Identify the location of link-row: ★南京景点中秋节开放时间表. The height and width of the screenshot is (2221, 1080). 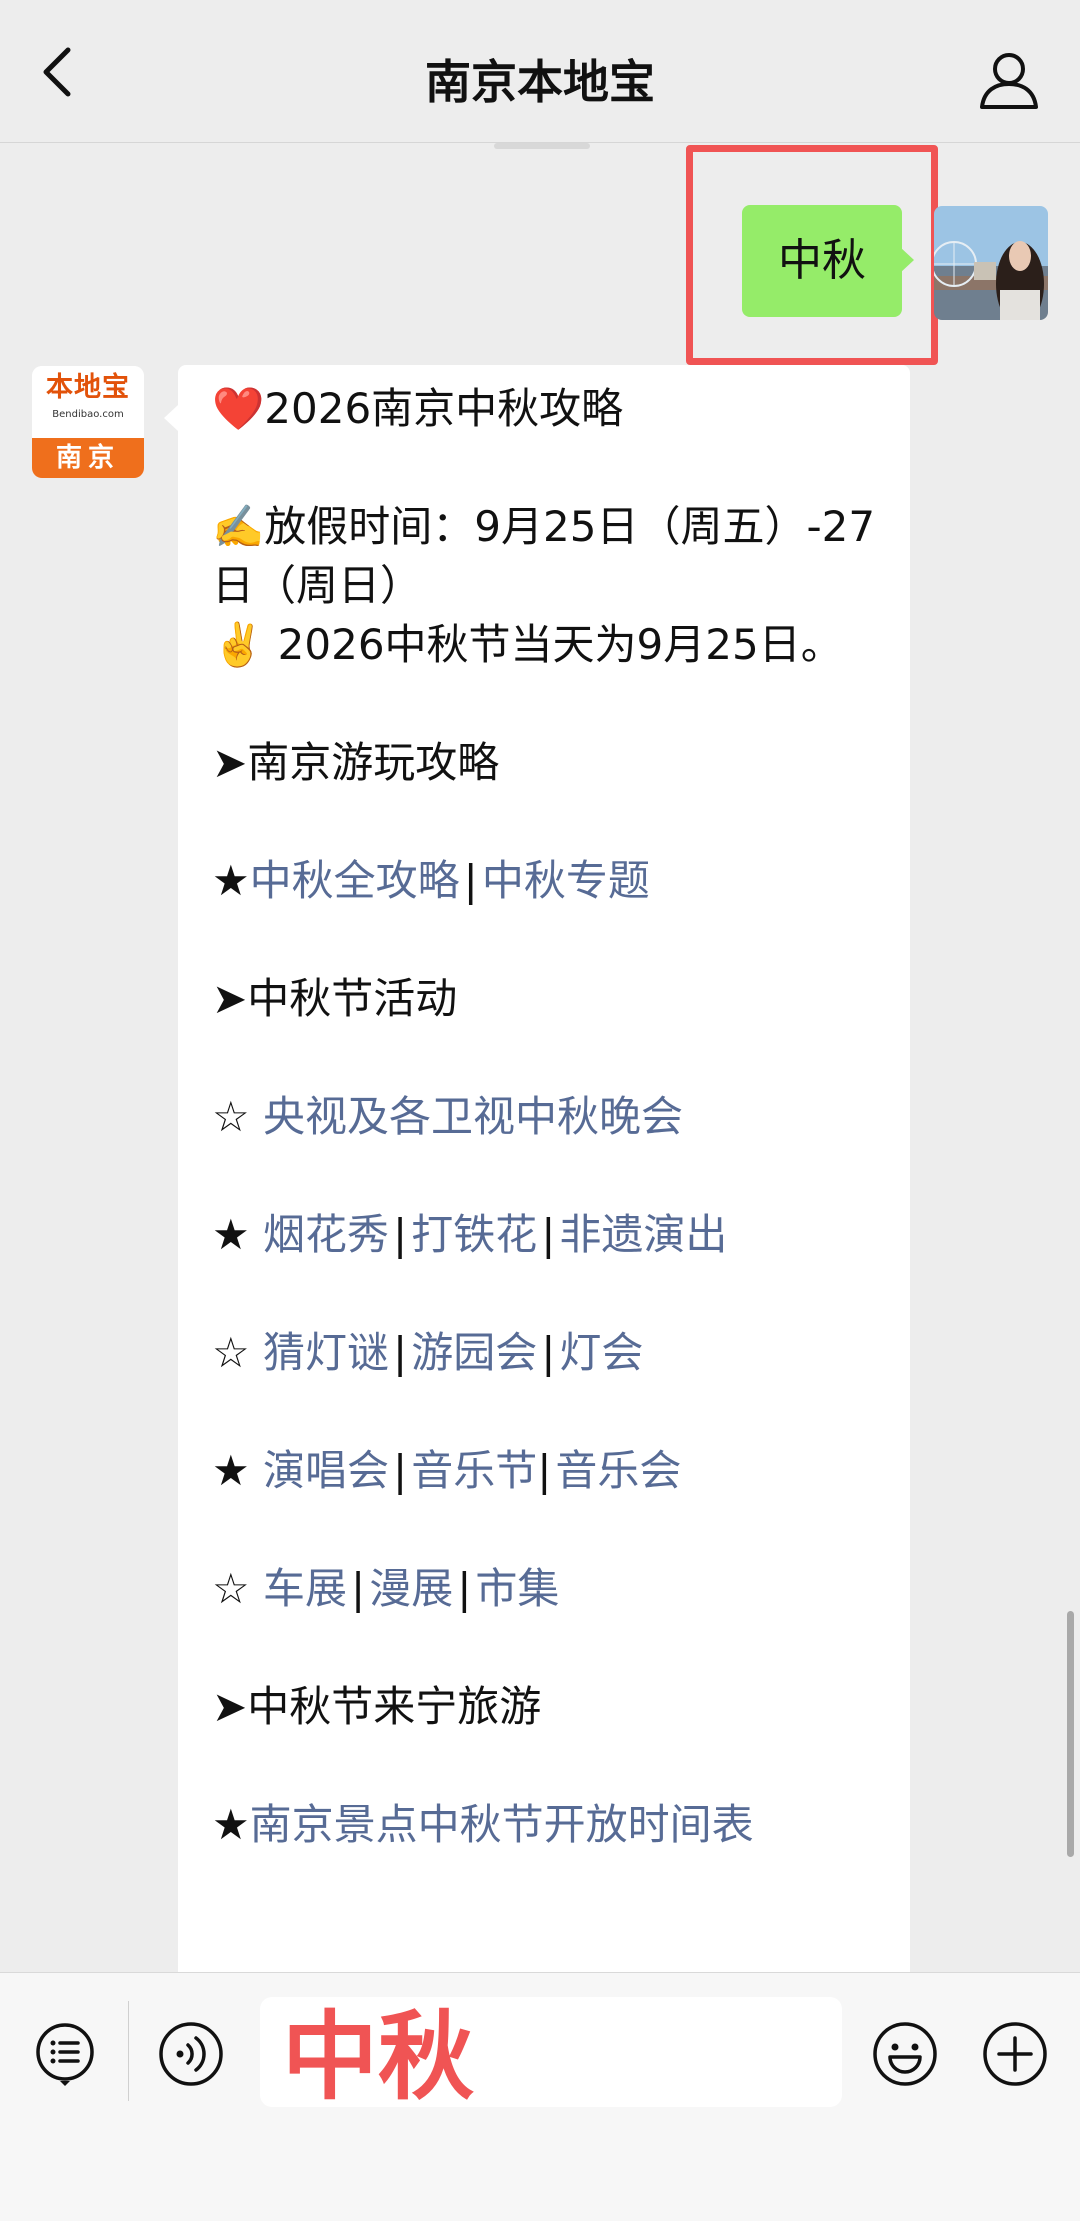
(552, 1824).